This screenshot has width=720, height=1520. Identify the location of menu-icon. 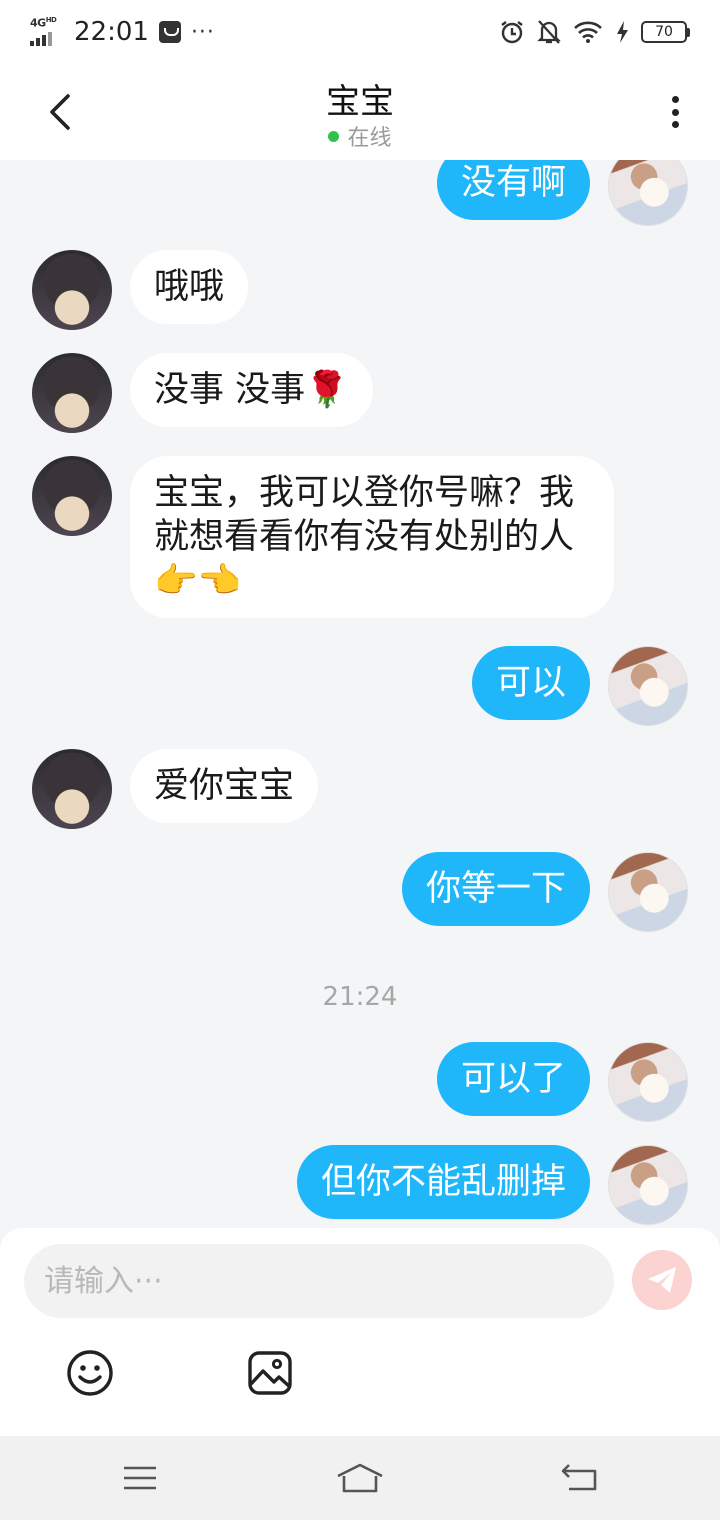
(140, 1478).